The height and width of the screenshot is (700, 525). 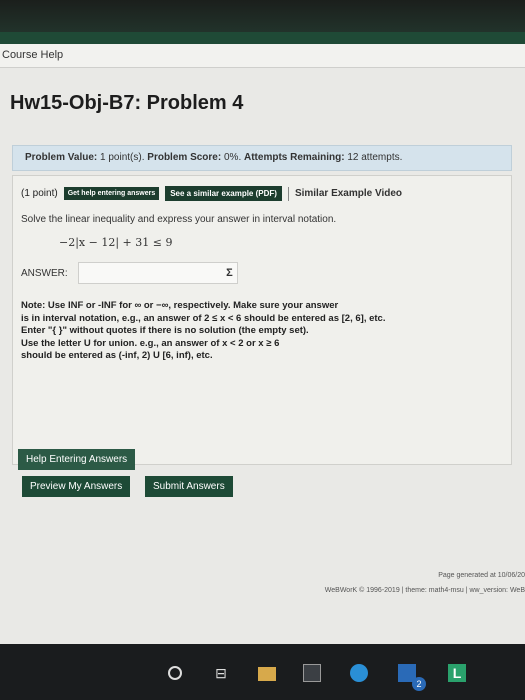 What do you see at coordinates (157, 273) in the screenshot?
I see `answer-input: Σ` at bounding box center [157, 273].